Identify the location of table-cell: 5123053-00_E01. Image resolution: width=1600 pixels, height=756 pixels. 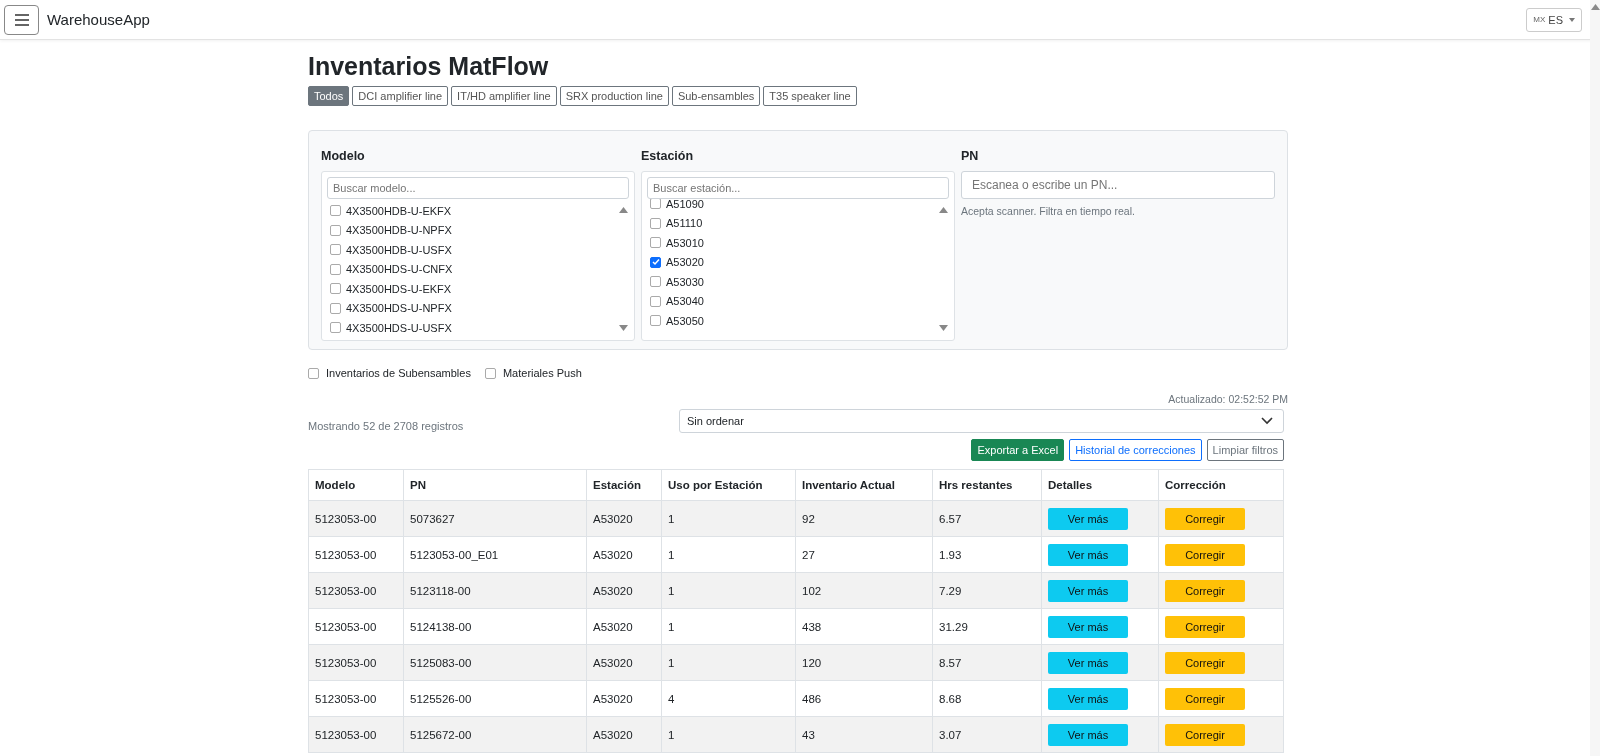
(495, 554).